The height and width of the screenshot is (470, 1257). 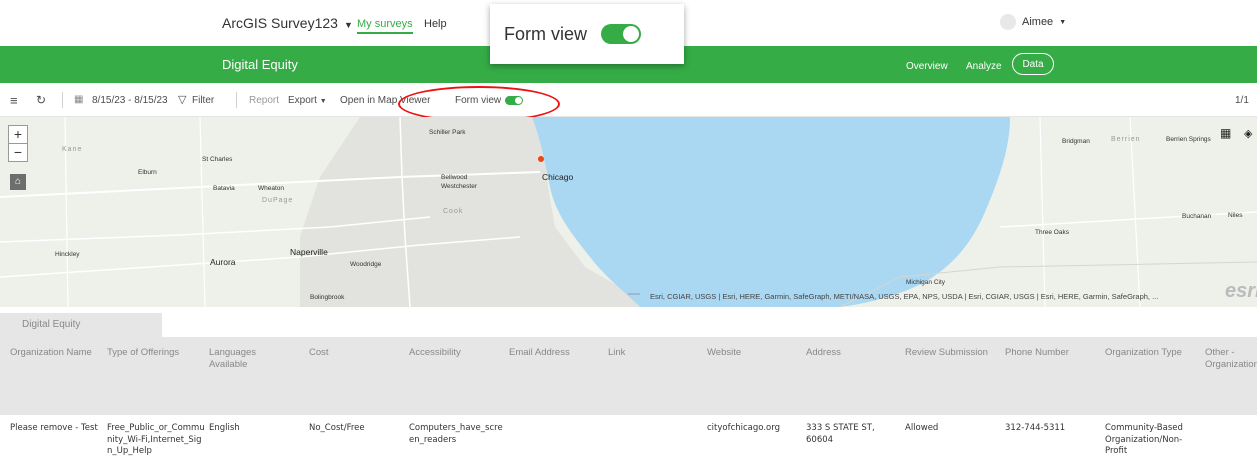 What do you see at coordinates (926, 282) in the screenshot?
I see `map-label: Michigan City` at bounding box center [926, 282].